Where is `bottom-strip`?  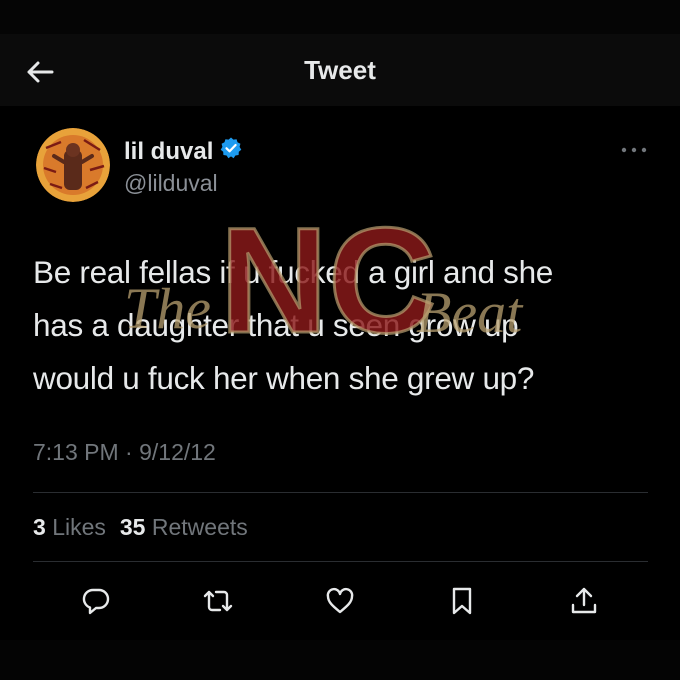 bottom-strip is located at coordinates (340, 660).